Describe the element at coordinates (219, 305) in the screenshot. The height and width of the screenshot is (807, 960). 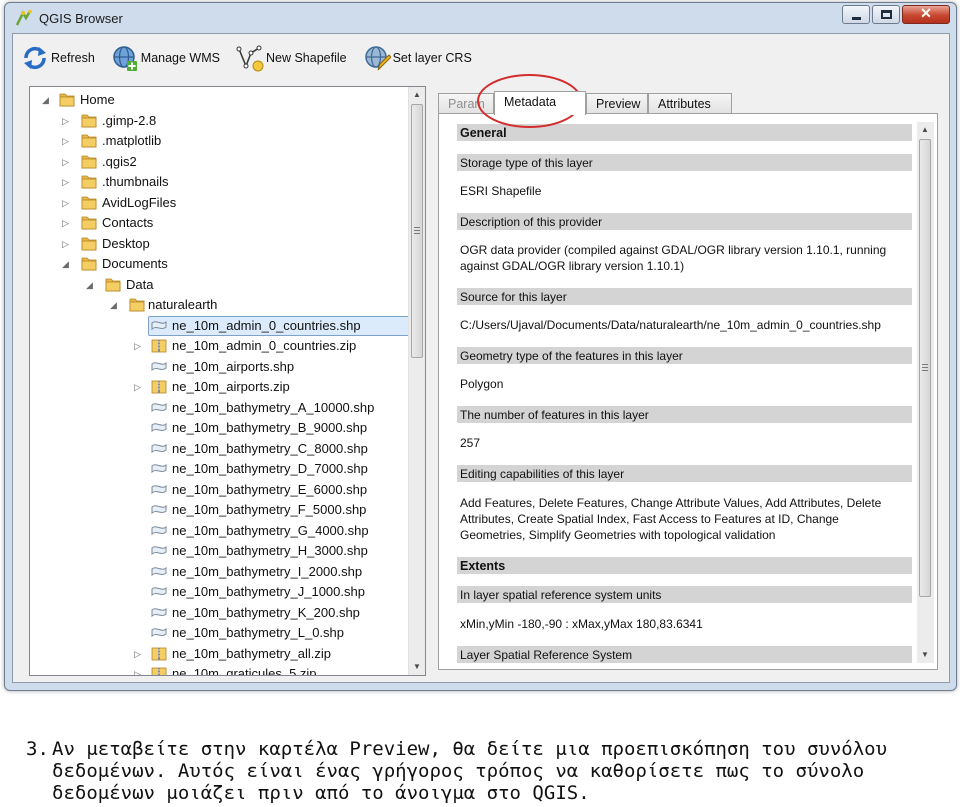
I see `tree-item: ◢ naturalearth` at that location.